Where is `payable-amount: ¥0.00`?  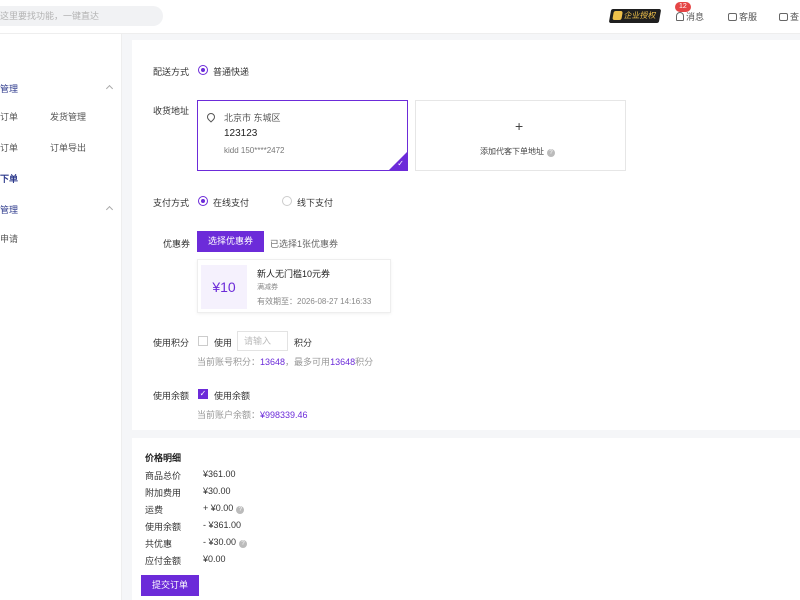 payable-amount: ¥0.00 is located at coordinates (214, 559).